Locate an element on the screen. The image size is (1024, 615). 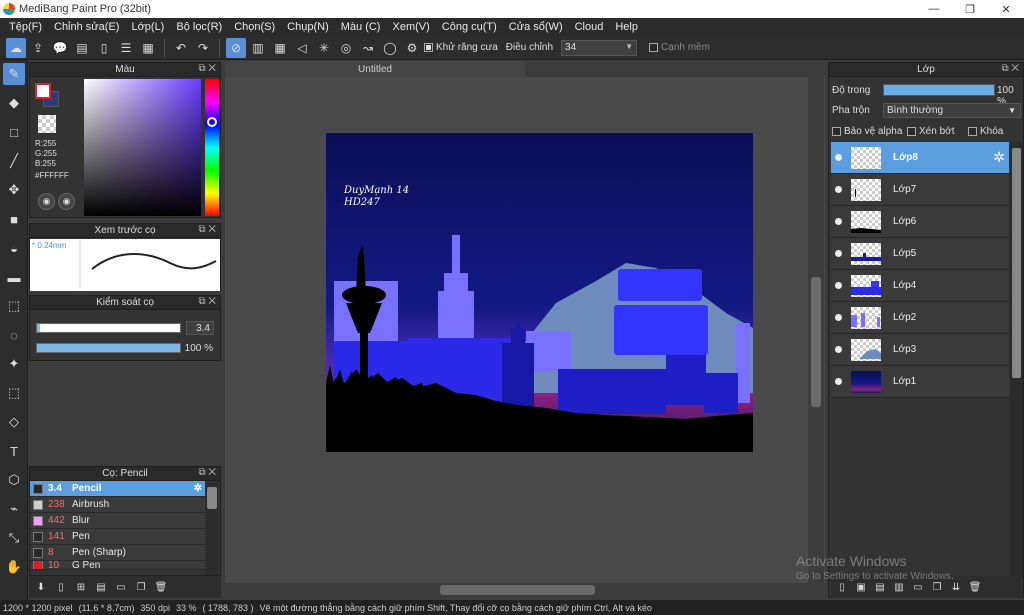
saturation-value-picker is located at coordinates (142, 147).